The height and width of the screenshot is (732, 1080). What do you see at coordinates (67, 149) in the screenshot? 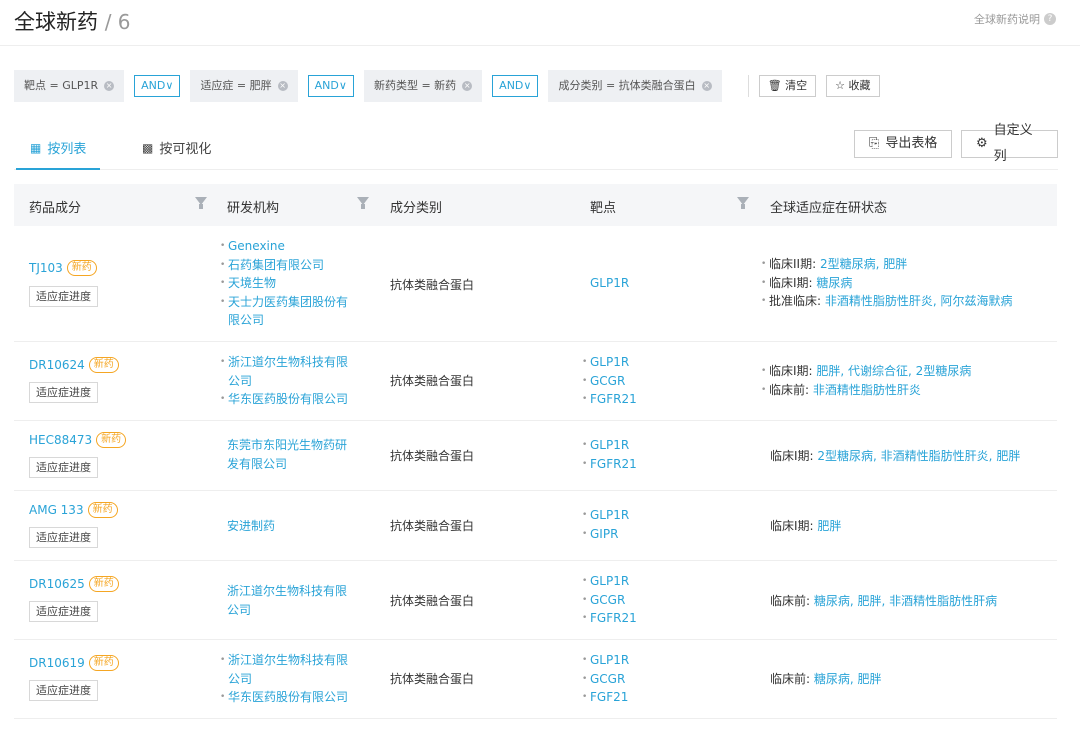
I see `tab-list-label: 按列表` at bounding box center [67, 149].